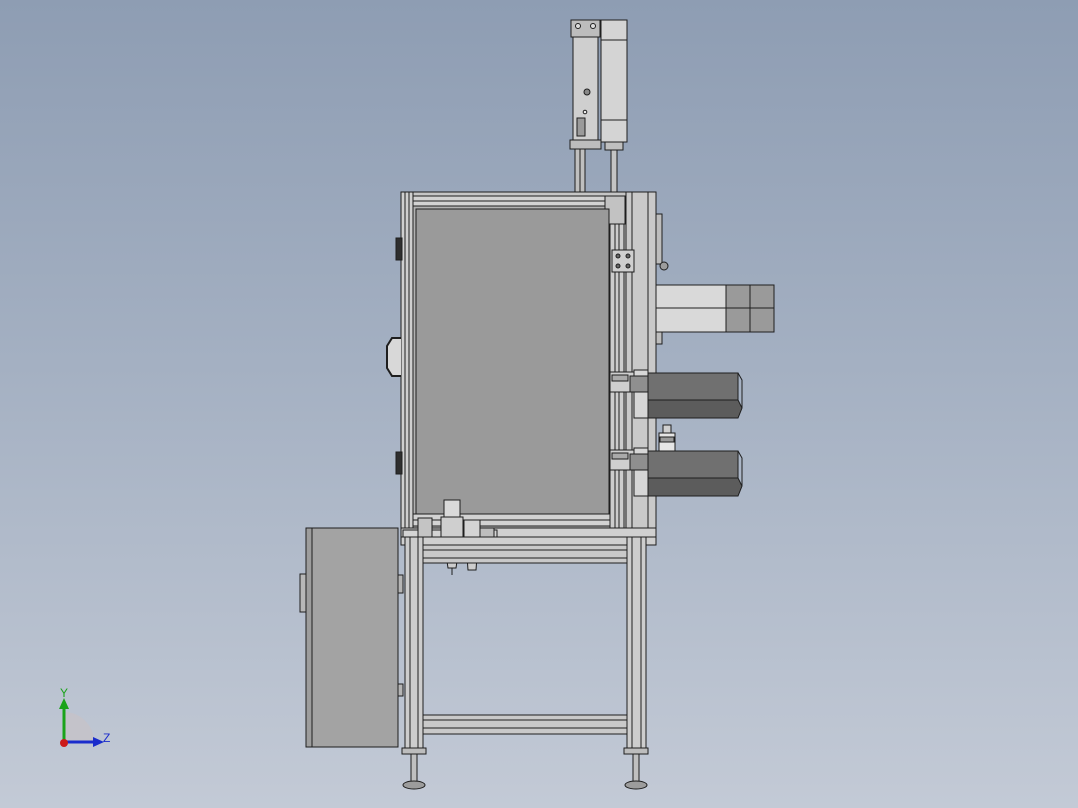 Image resolution: width=1078 pixels, height=808 pixels. I want to click on pneumatic-cylinder, so click(585, 106).